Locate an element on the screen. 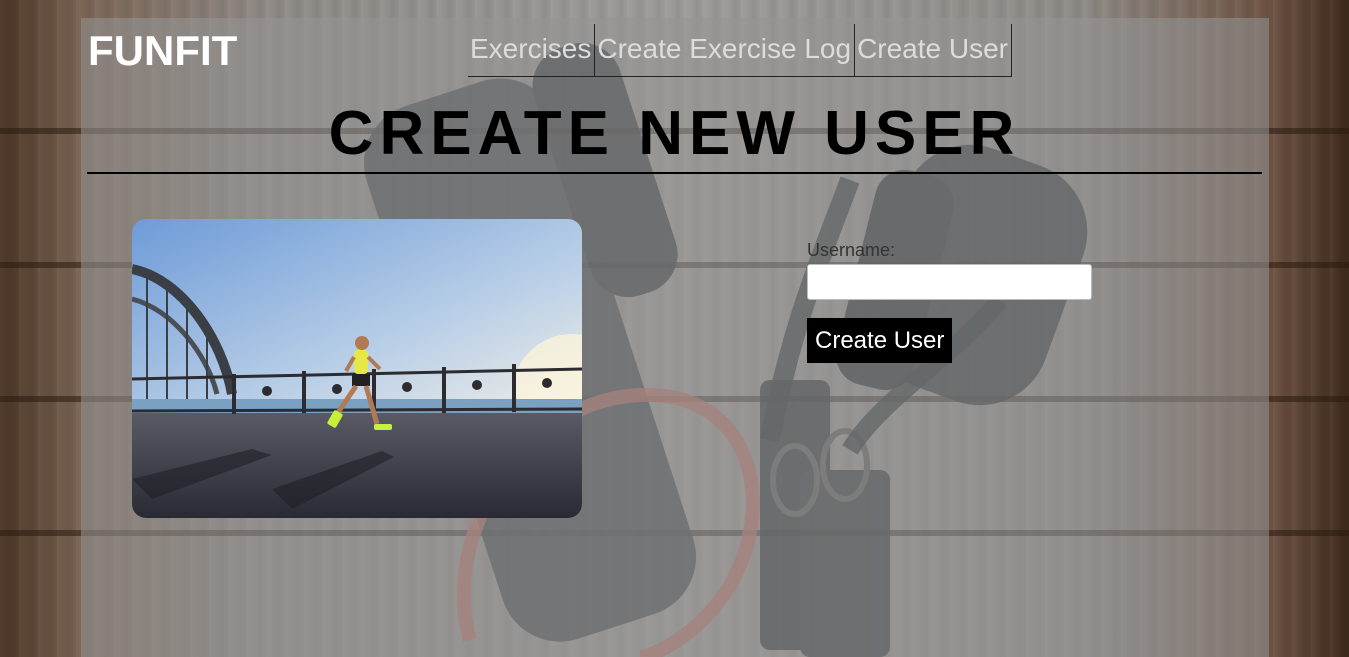  page-title: CREATE NEW USER is located at coordinates (674, 133).